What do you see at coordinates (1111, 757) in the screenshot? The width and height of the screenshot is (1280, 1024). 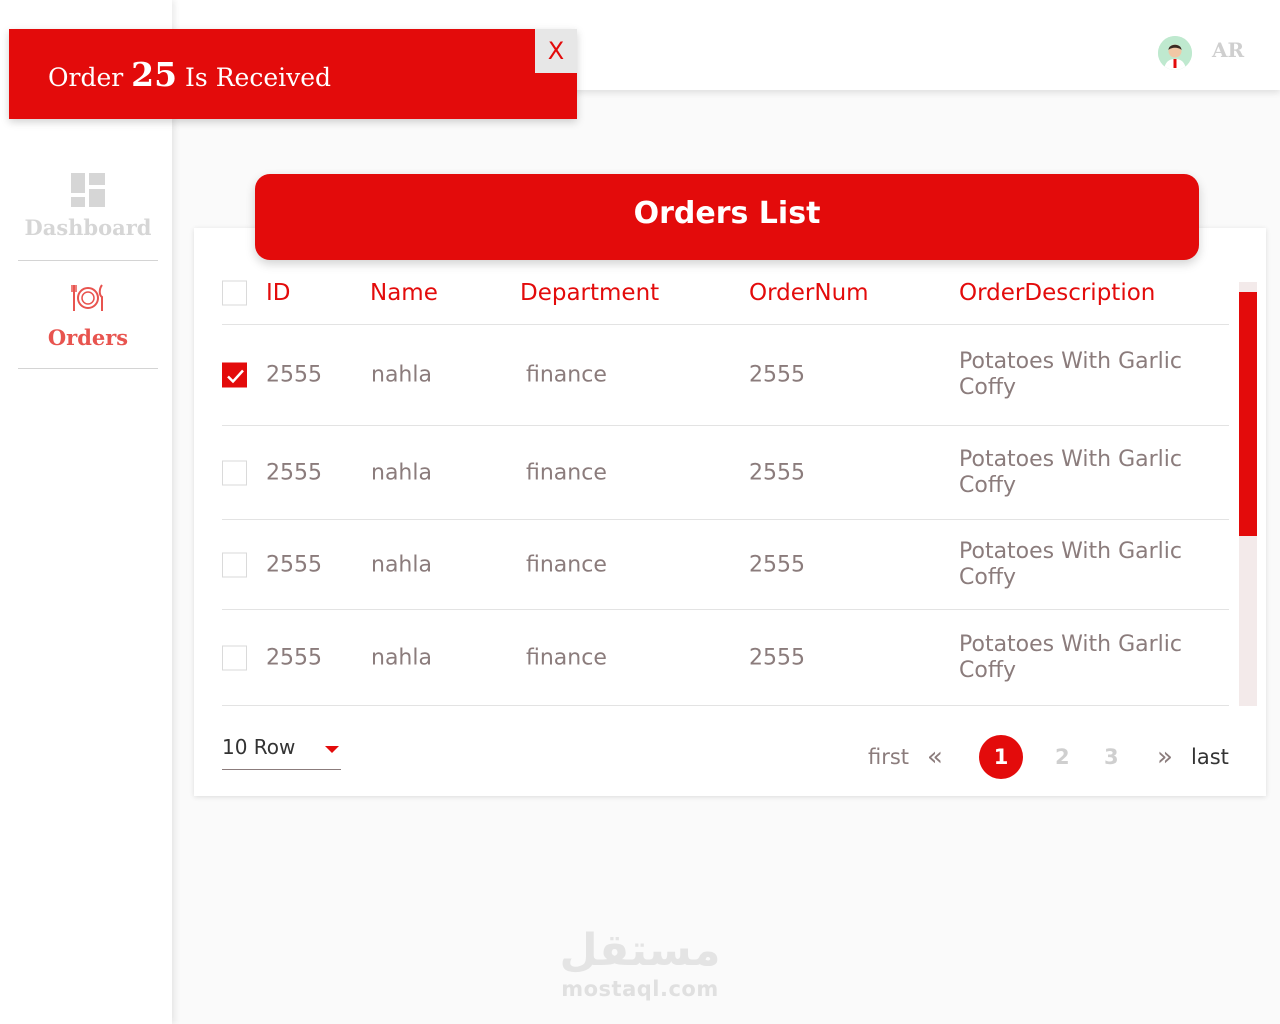 I see `pagination-page: 3` at bounding box center [1111, 757].